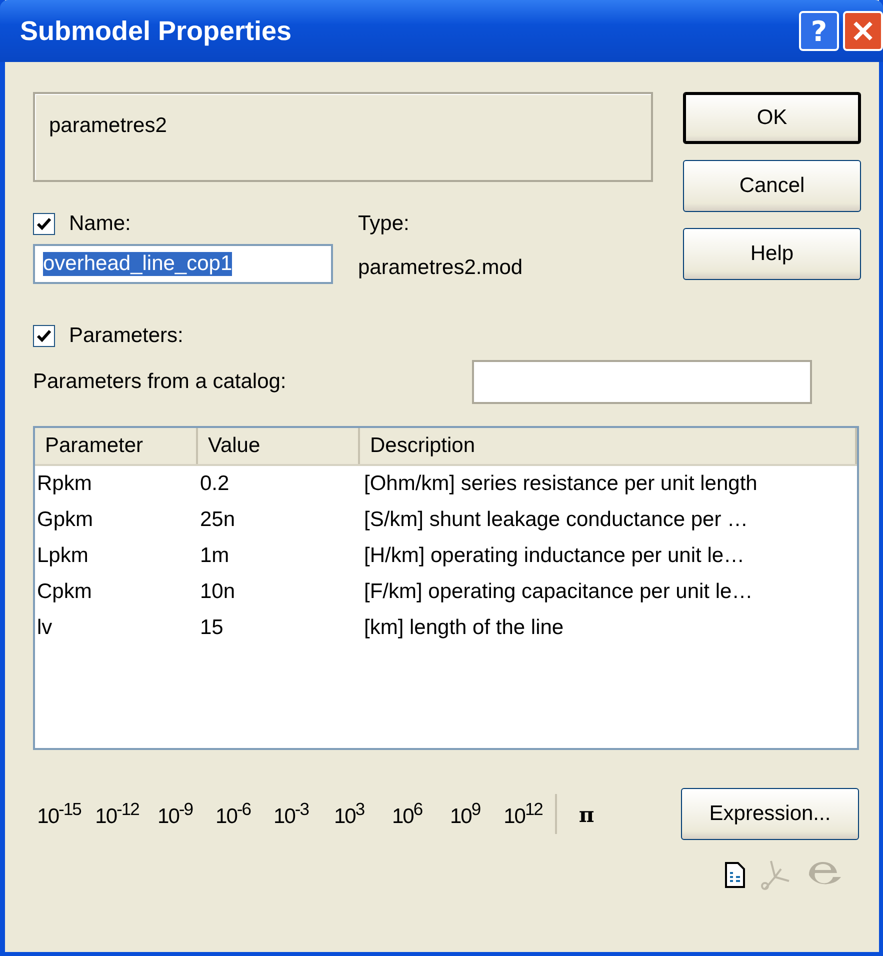  What do you see at coordinates (349, 814) in the screenshot?
I see `power-button: 10$^{3}$` at bounding box center [349, 814].